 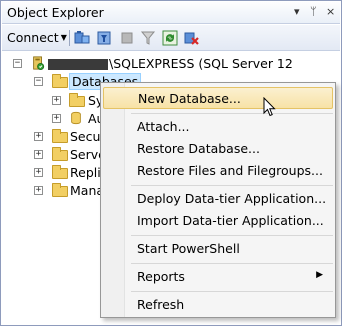 I want to click on dropdown-icon: ▾, so click(x=297, y=11).